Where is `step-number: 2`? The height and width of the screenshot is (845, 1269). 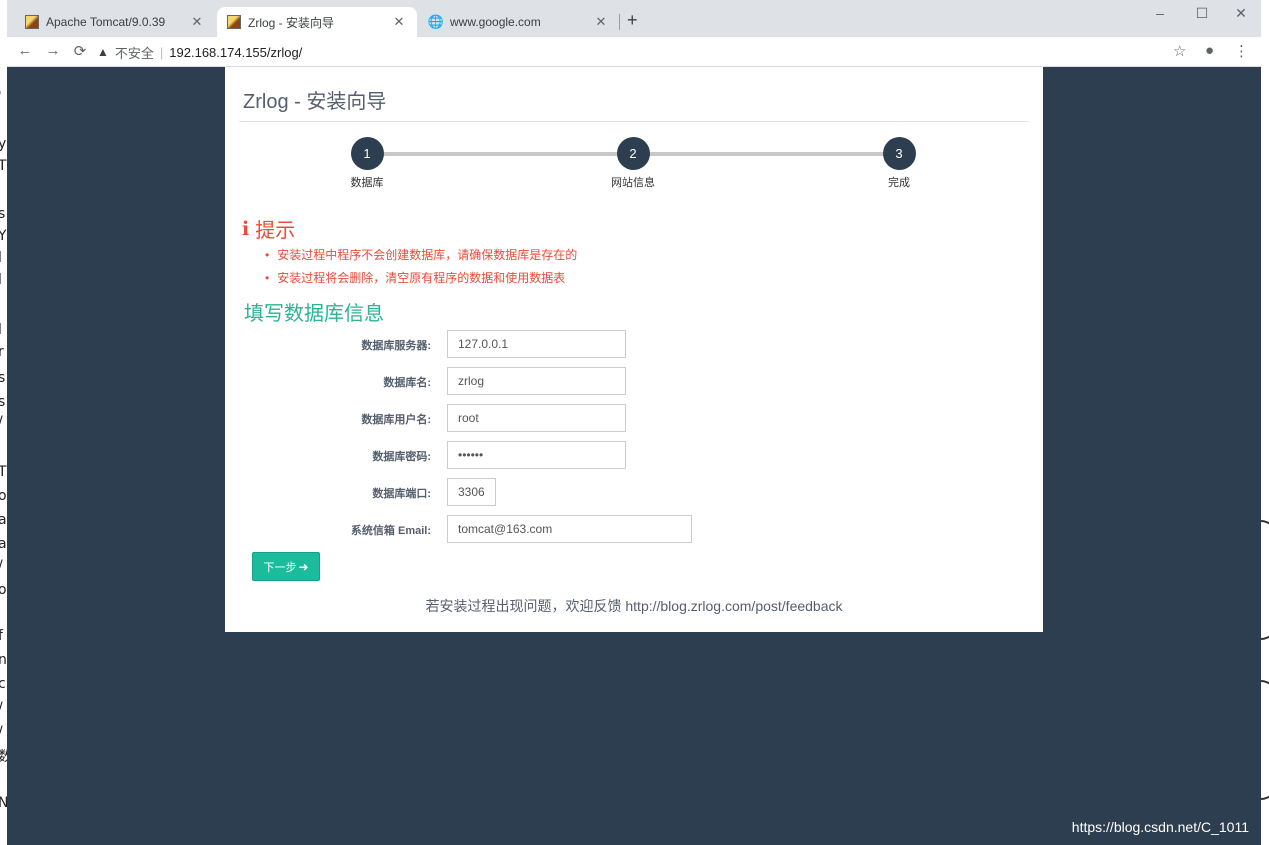
step-number: 2 is located at coordinates (633, 153).